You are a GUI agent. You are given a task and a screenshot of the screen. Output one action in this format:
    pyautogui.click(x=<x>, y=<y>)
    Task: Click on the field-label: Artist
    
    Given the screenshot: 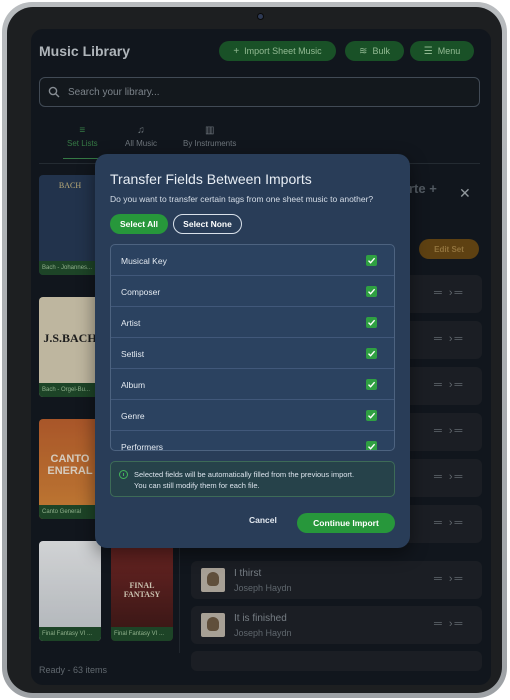 What is the action you would take?
    pyautogui.click(x=131, y=323)
    